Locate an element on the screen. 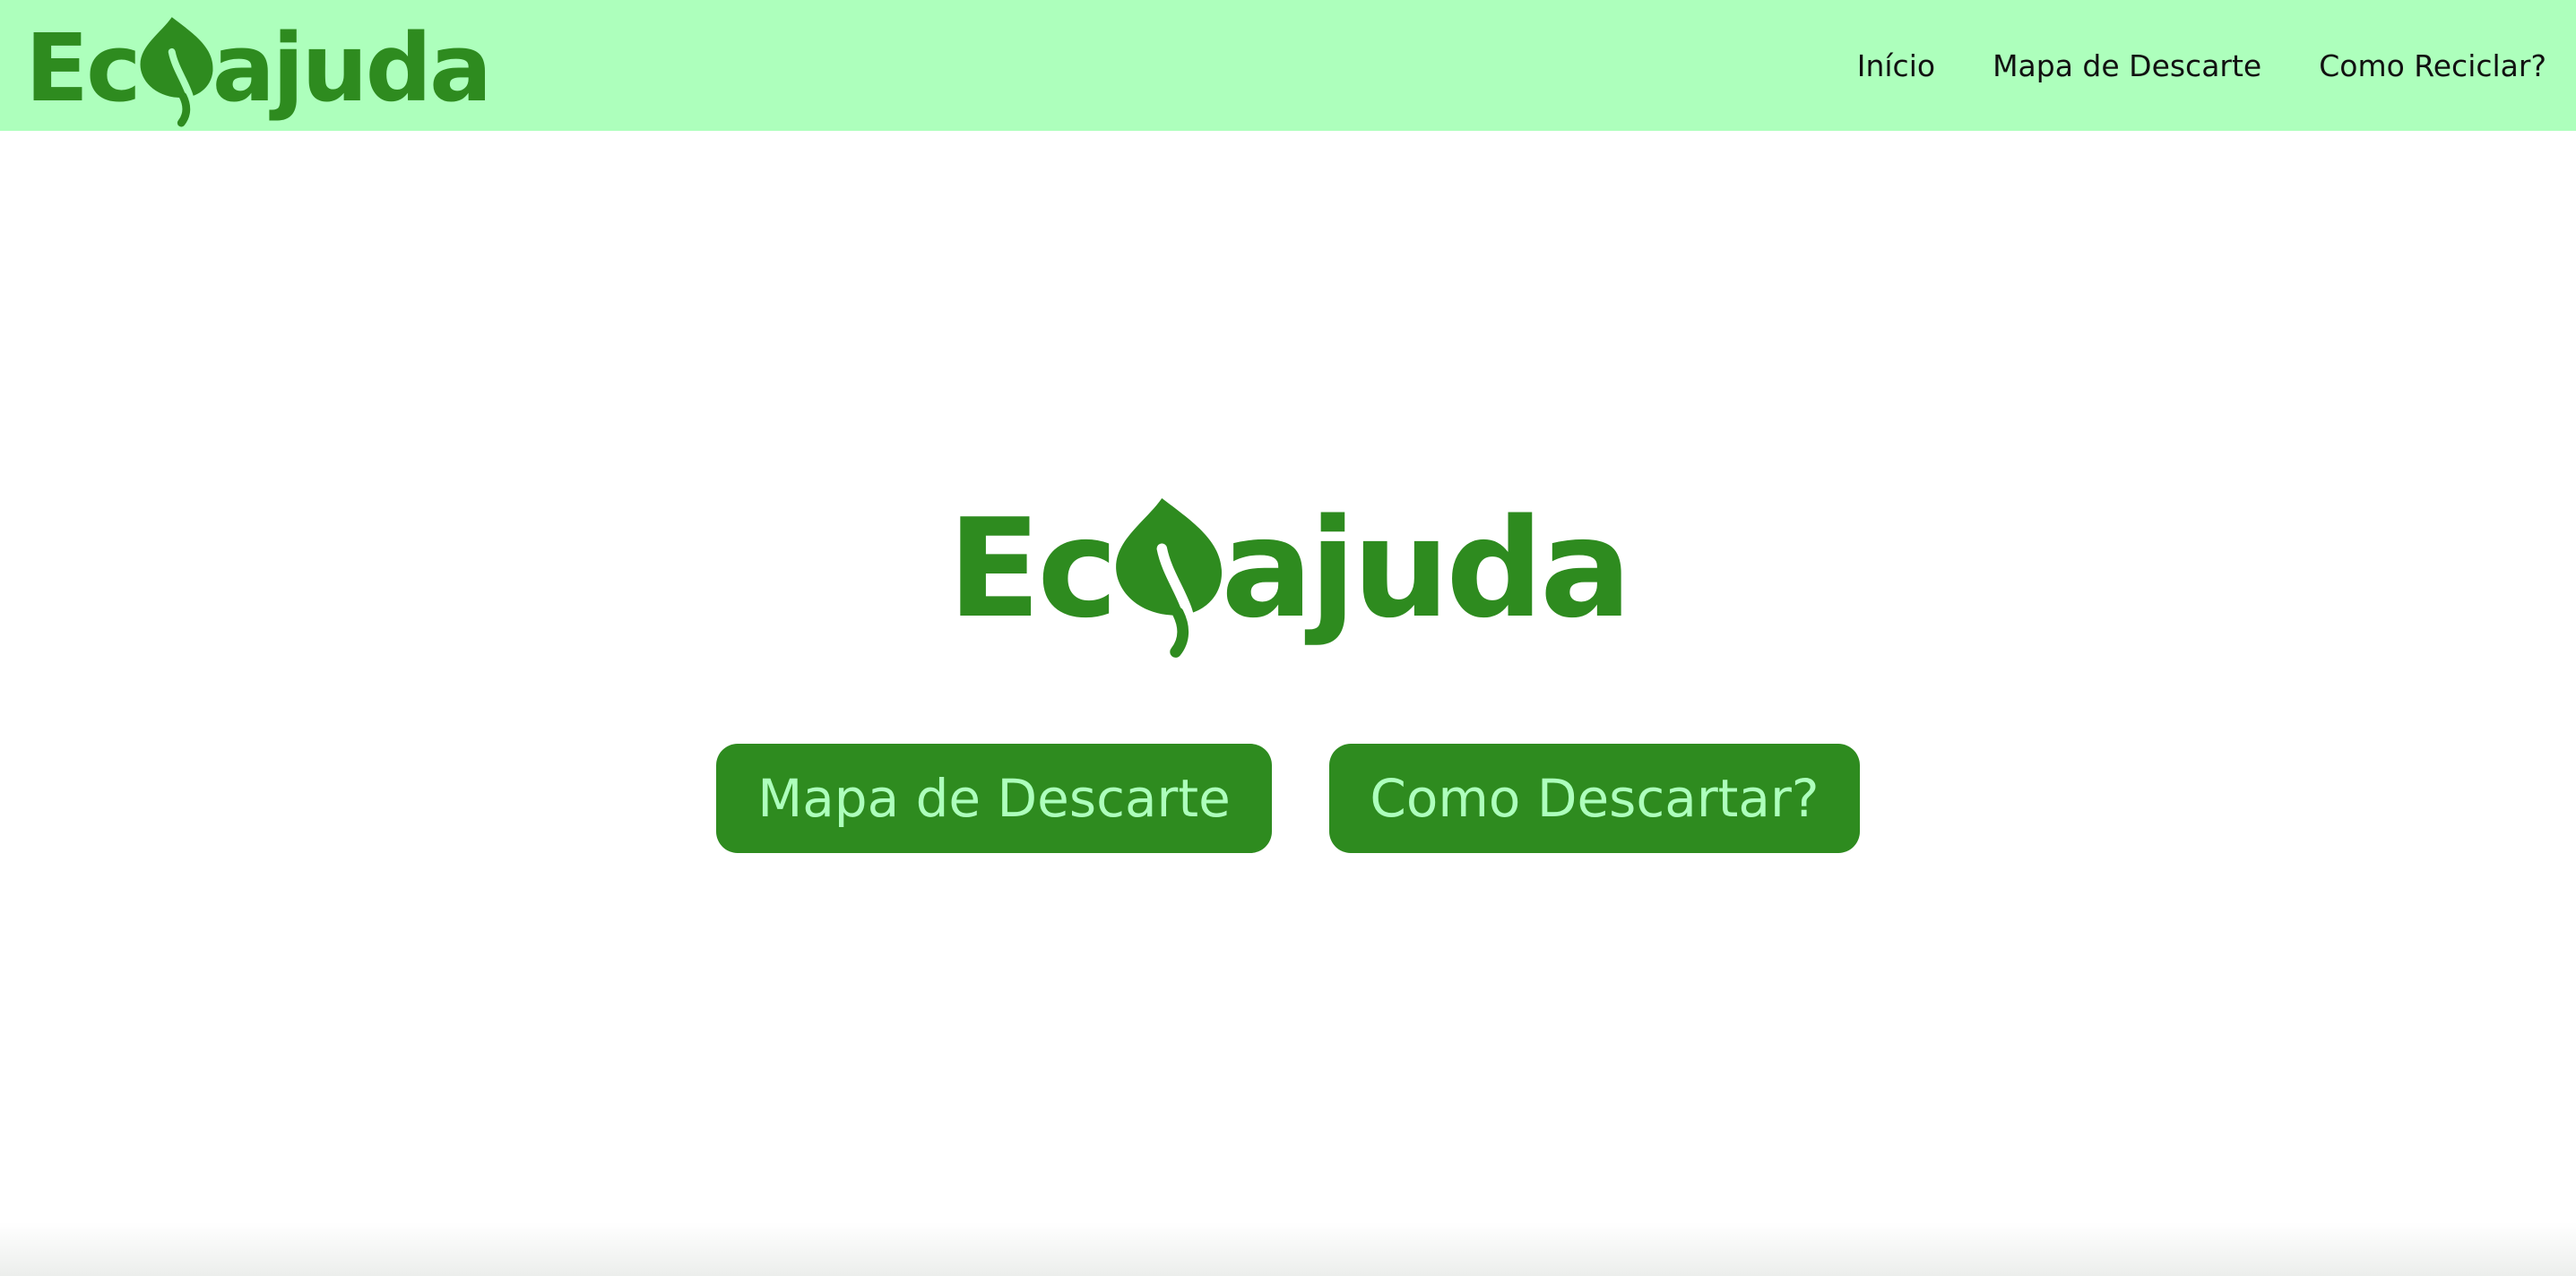  como-descartar-button: Como Descartar? is located at coordinates (1594, 798).